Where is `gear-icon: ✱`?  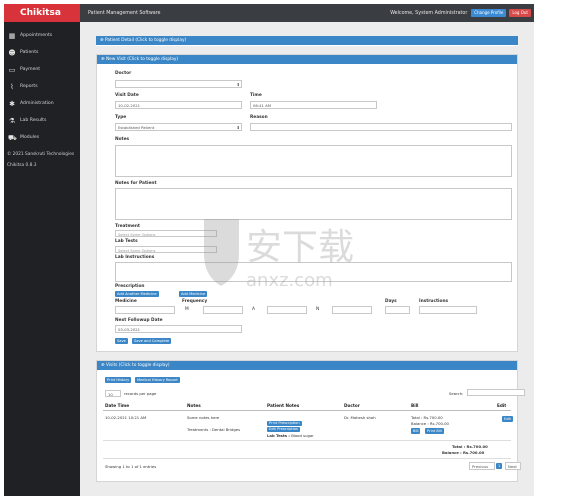
gear-icon: ✱ is located at coordinates (12, 103).